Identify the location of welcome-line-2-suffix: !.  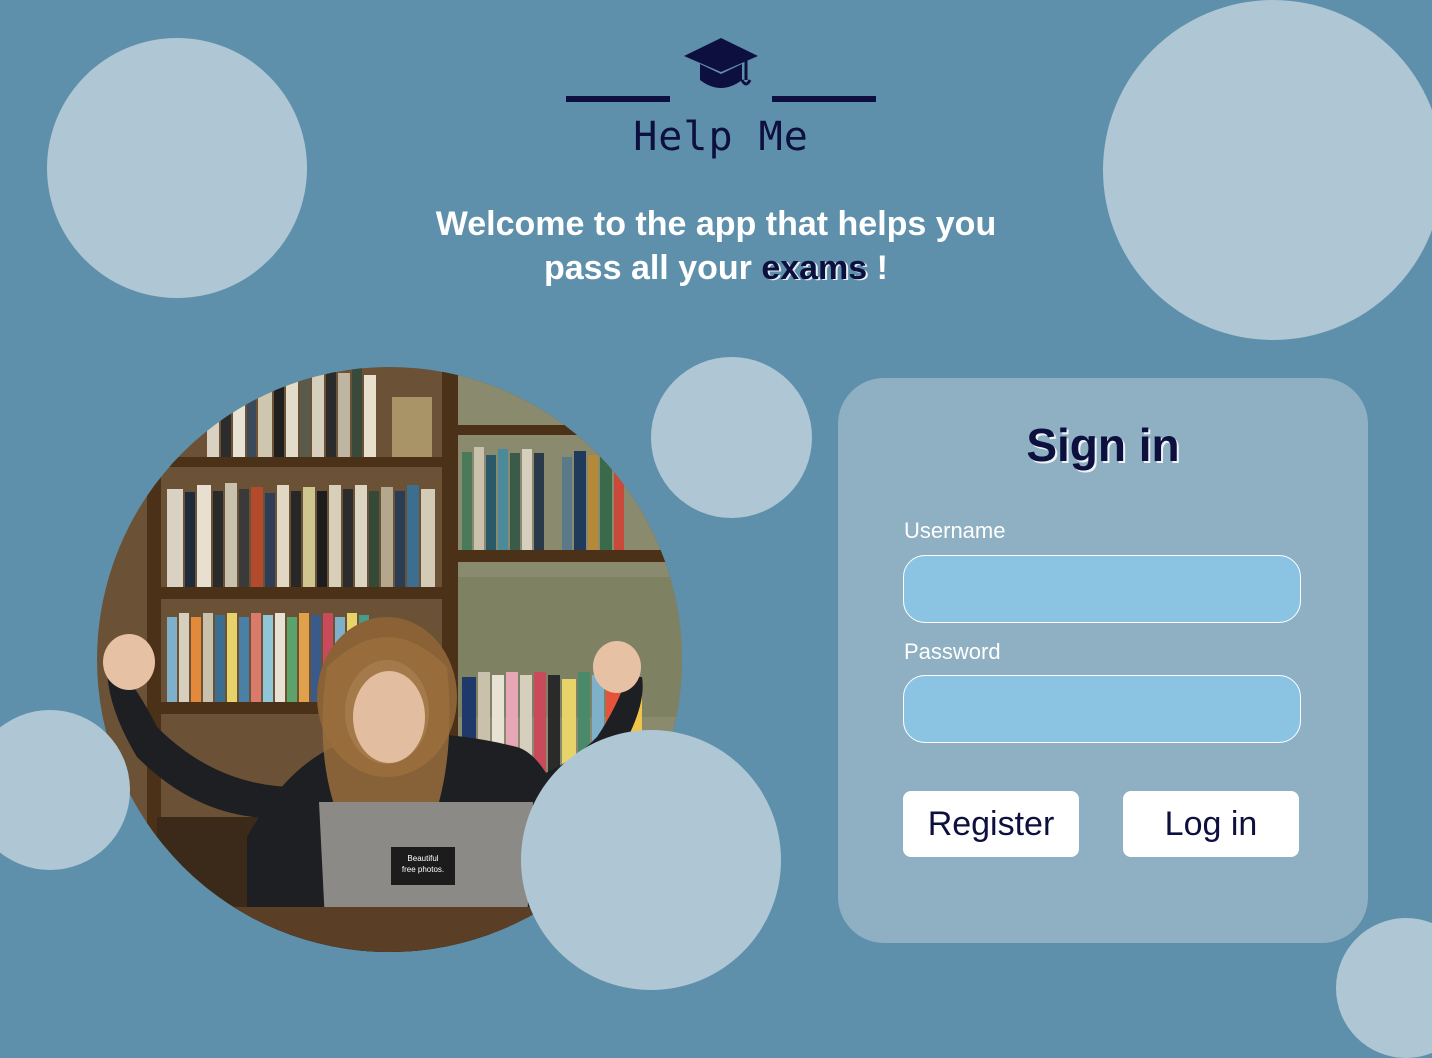
(877, 268).